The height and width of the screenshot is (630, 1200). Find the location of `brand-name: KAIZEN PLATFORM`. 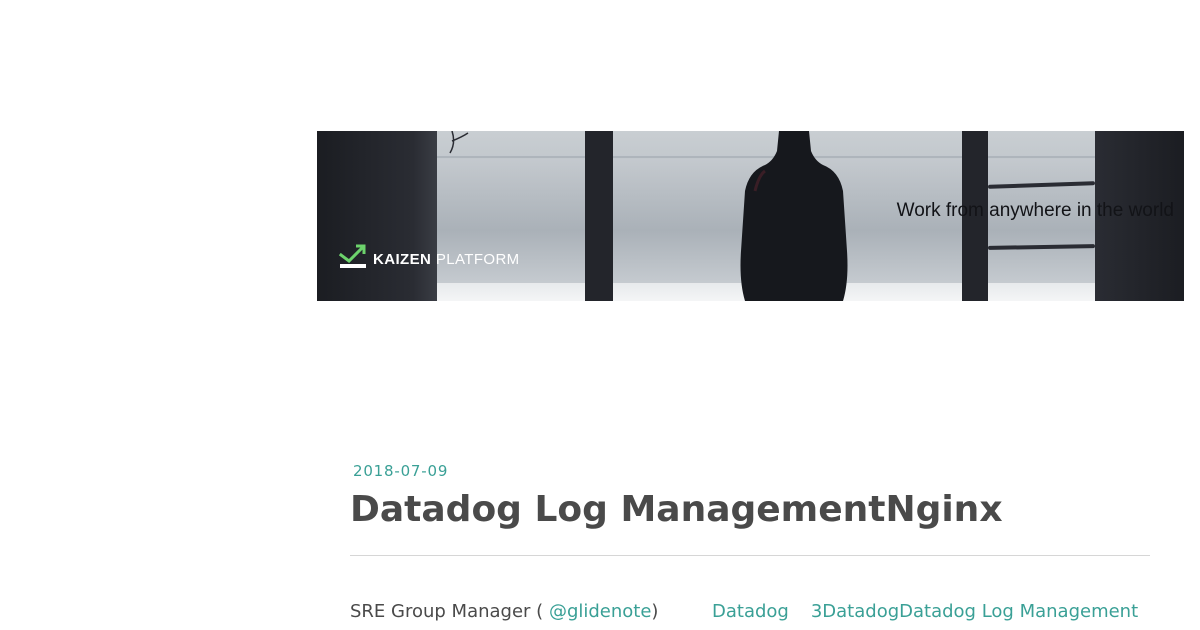

brand-name: KAIZEN PLATFORM is located at coordinates (446, 259).